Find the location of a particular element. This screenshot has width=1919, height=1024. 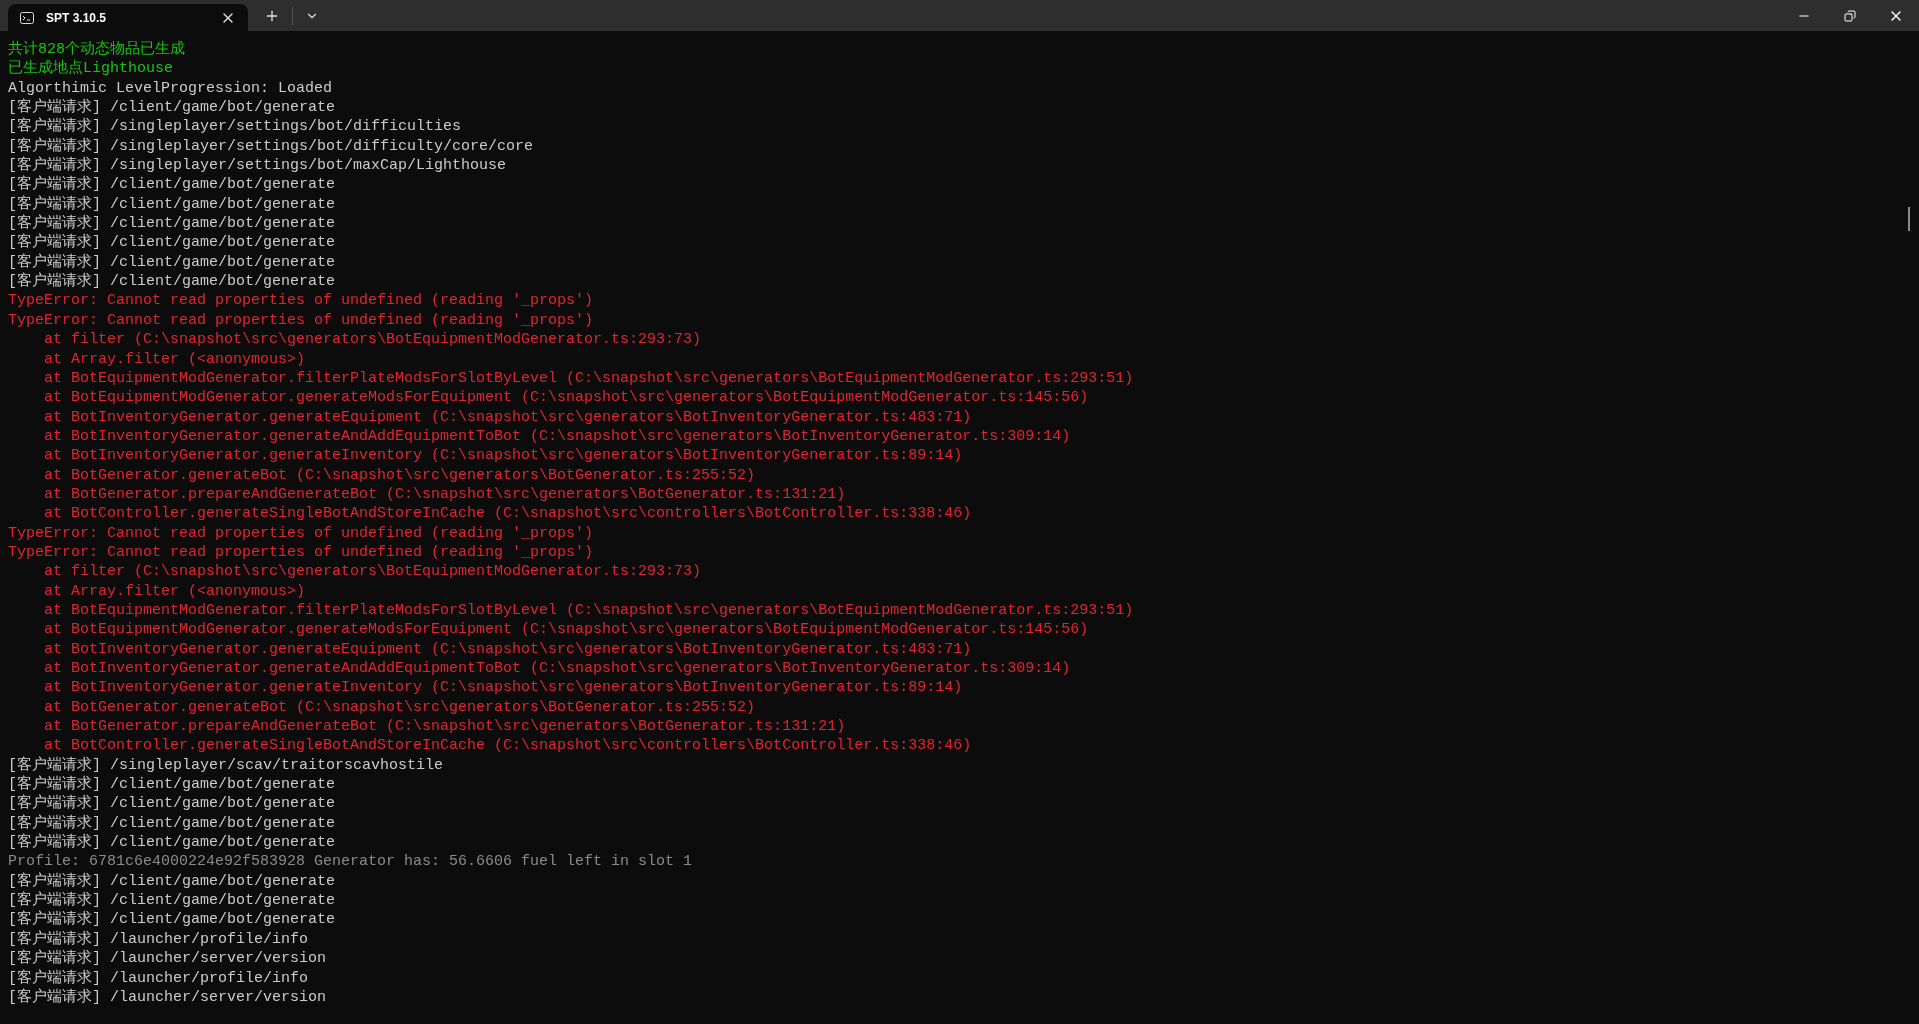

terminal-icon is located at coordinates (27, 17).